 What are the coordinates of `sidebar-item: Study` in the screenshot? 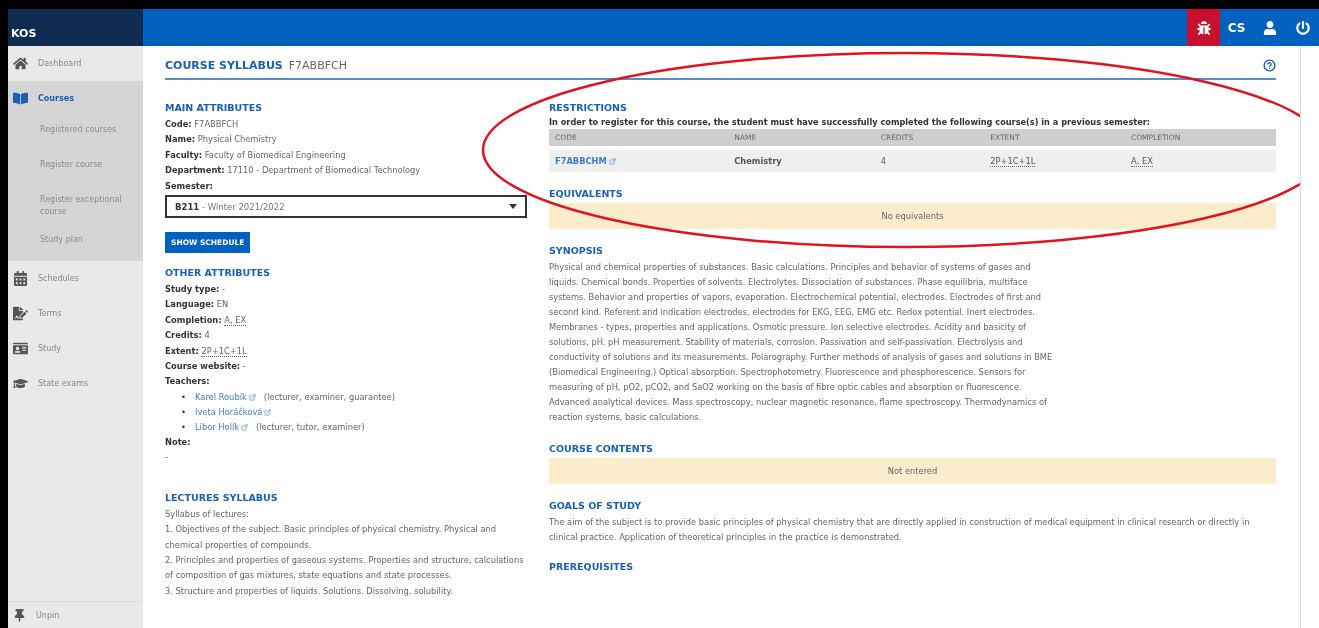 It's located at (75, 348).